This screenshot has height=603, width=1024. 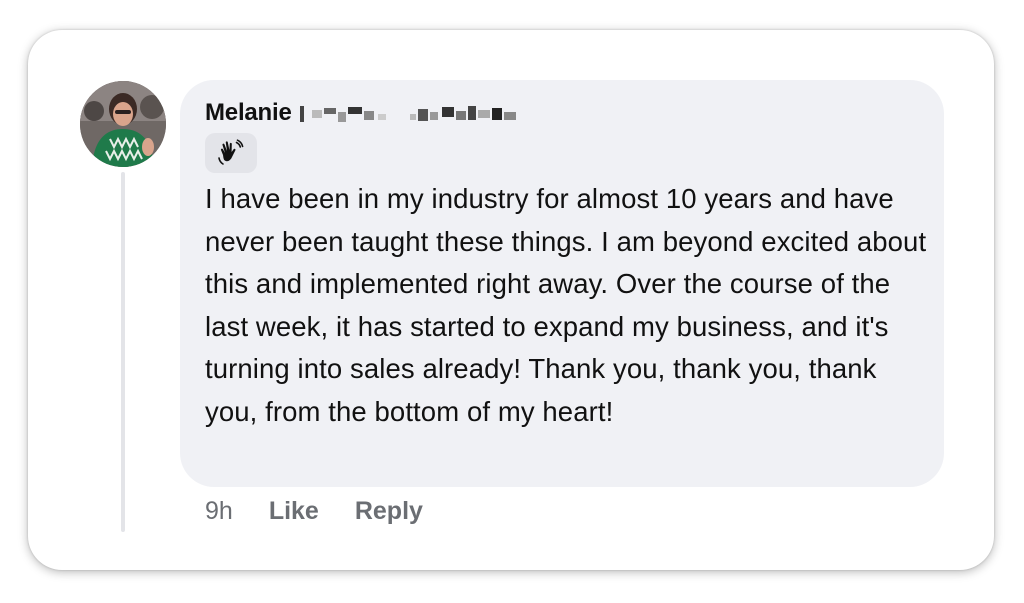 What do you see at coordinates (219, 511) in the screenshot?
I see `comment-timestamp: 9h` at bounding box center [219, 511].